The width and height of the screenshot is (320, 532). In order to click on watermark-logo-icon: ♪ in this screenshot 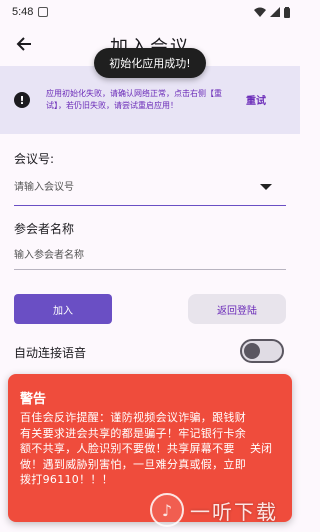, I will do `click(167, 510)`.